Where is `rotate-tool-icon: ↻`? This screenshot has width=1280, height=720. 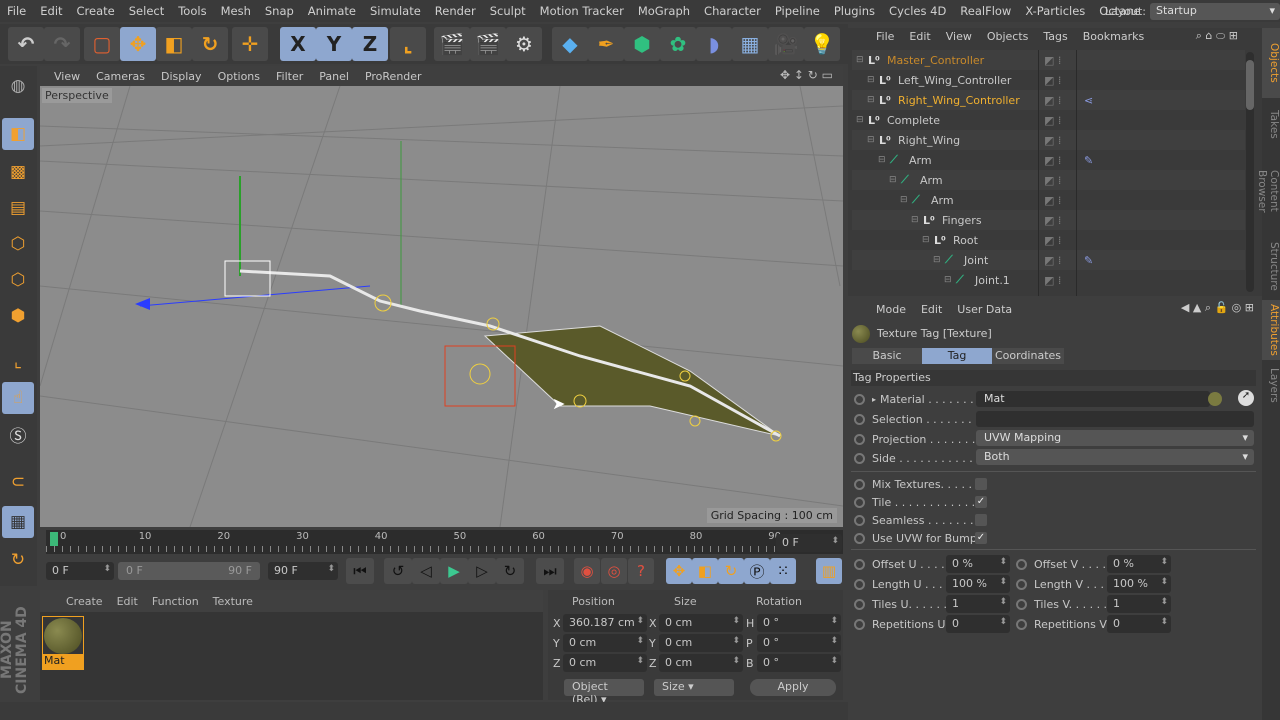
rotate-tool-icon: ↻ is located at coordinates (210, 44).